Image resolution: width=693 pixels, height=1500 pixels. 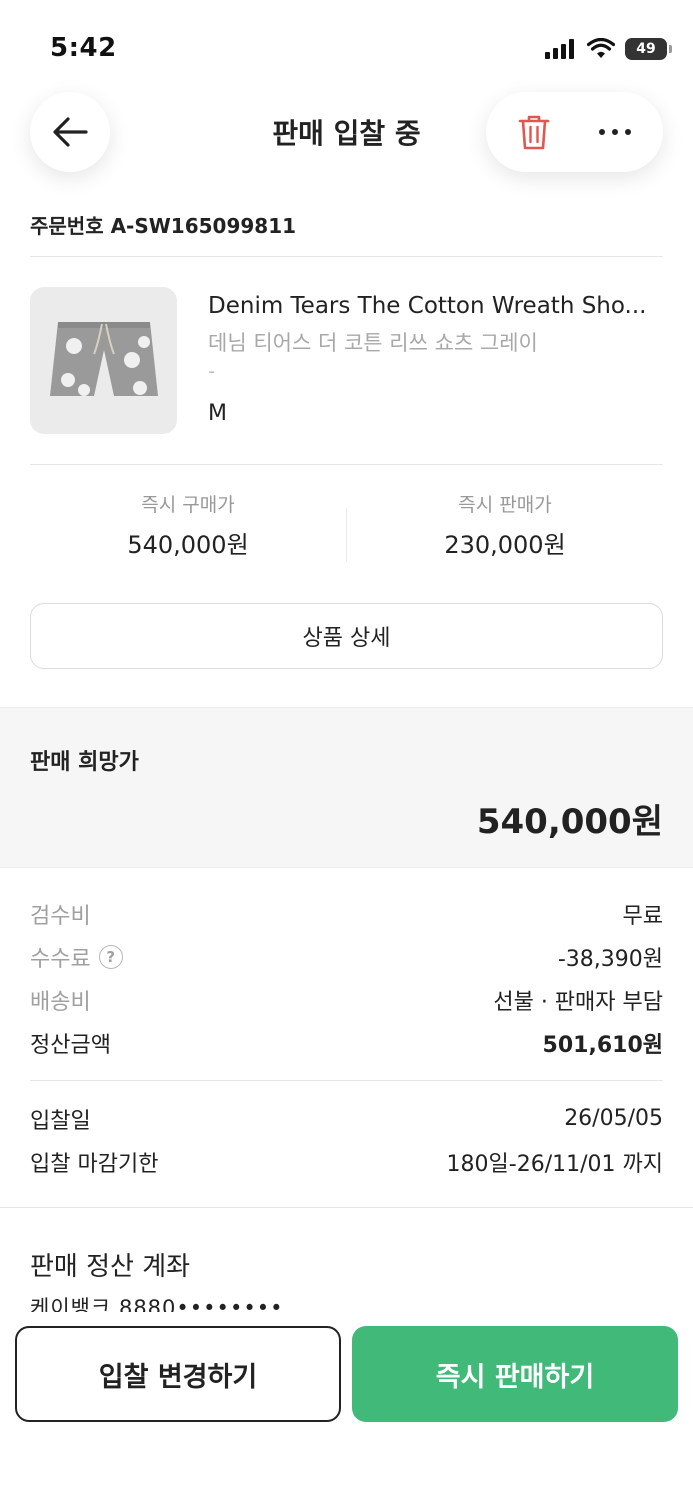 What do you see at coordinates (84, 762) in the screenshot?
I see `wish-price-label: 판매 희망가` at bounding box center [84, 762].